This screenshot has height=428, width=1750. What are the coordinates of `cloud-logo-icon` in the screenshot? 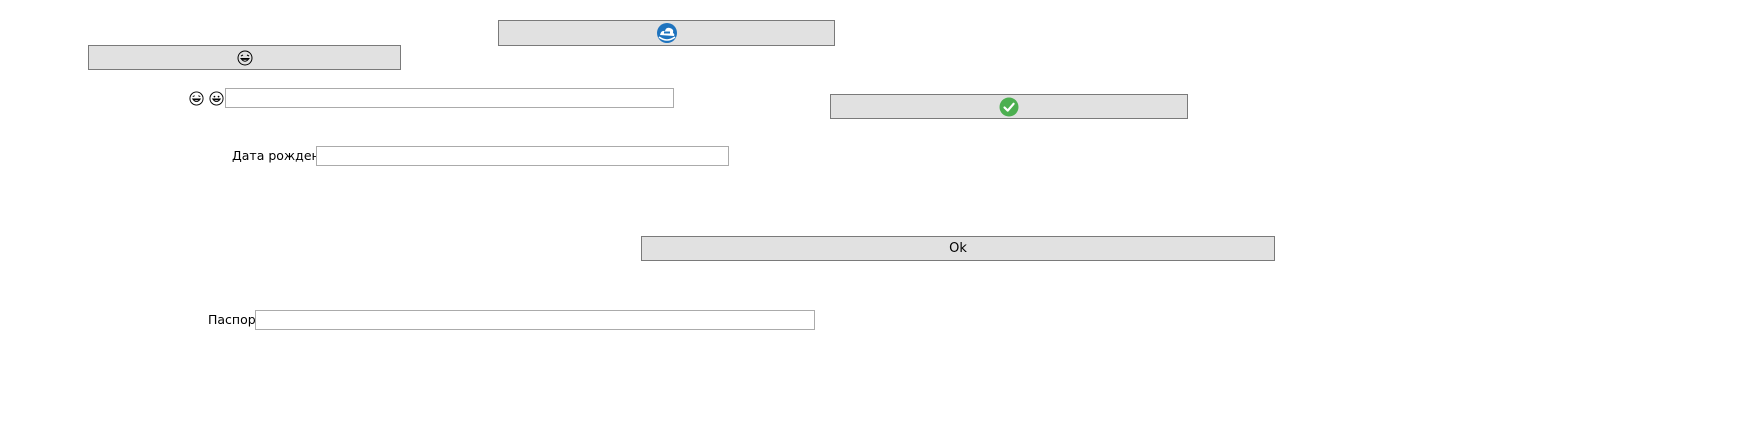 It's located at (667, 33).